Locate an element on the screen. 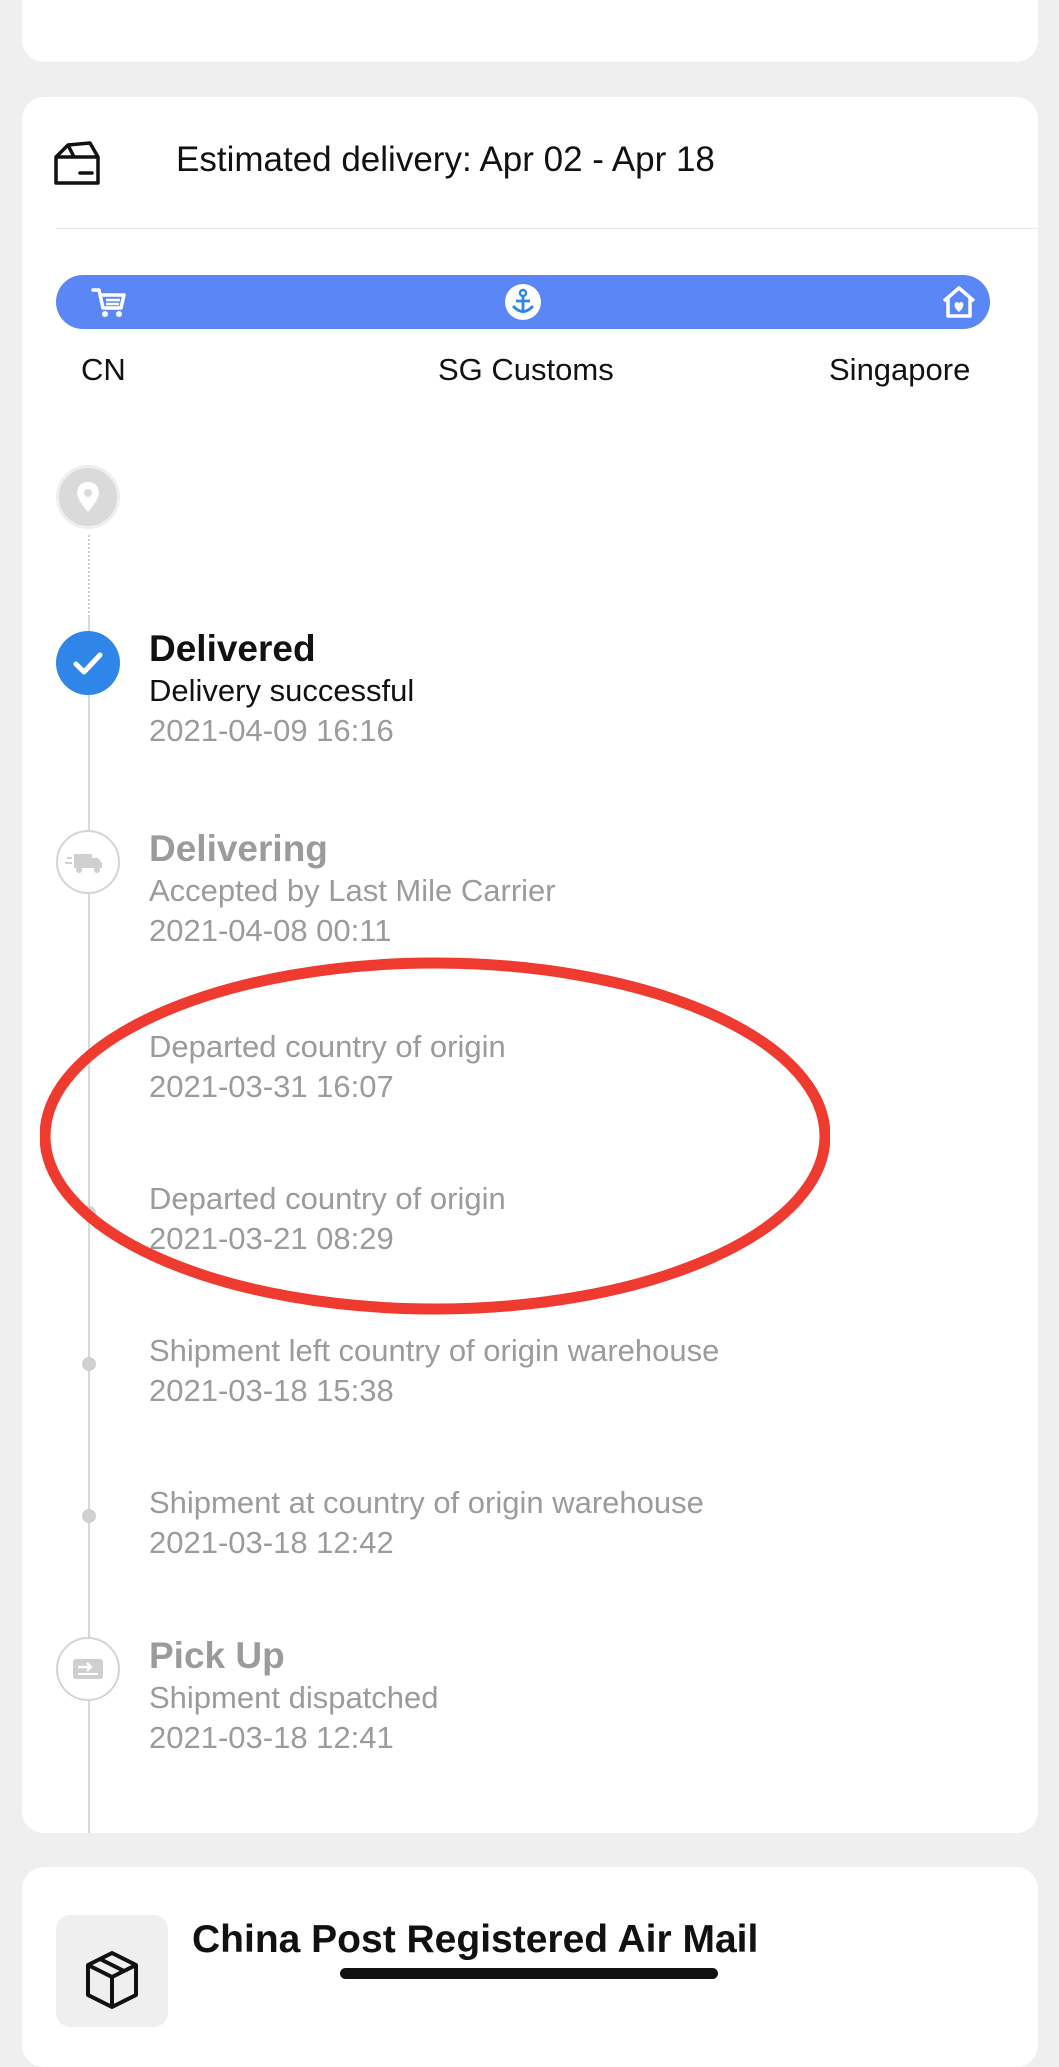 The image size is (1059, 2067). home-indicator is located at coordinates (529, 1973).